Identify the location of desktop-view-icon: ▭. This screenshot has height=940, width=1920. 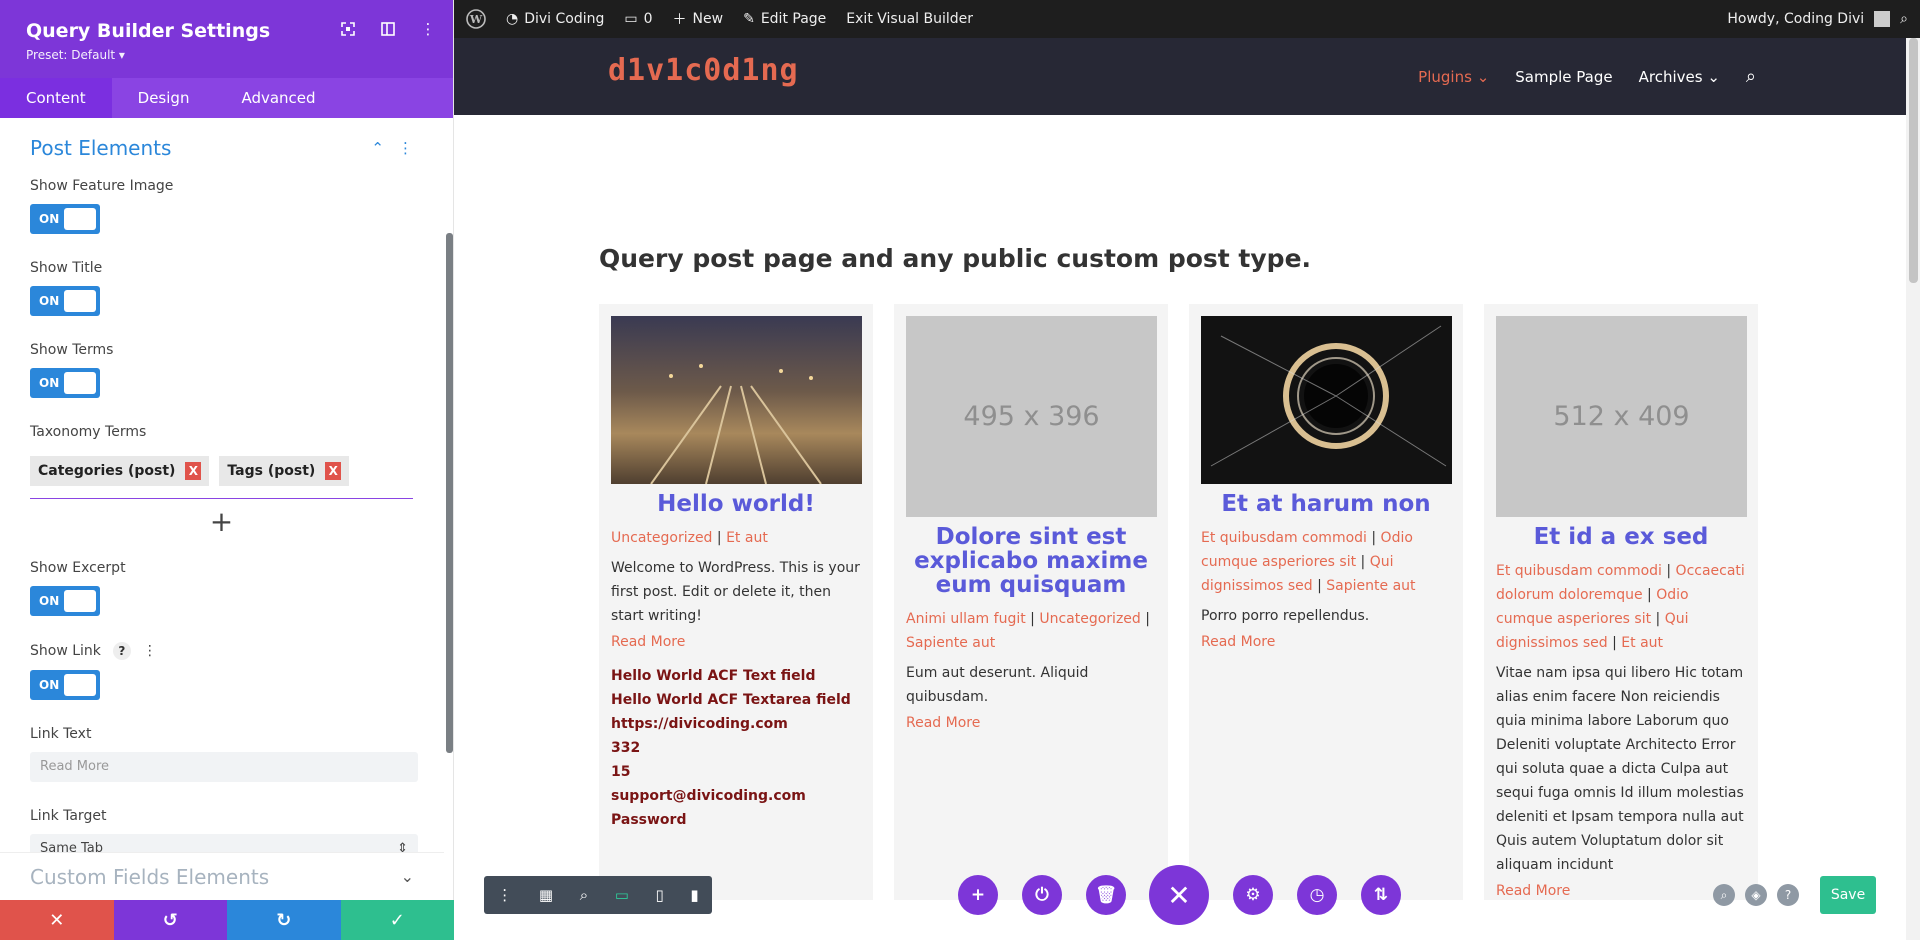
(622, 895).